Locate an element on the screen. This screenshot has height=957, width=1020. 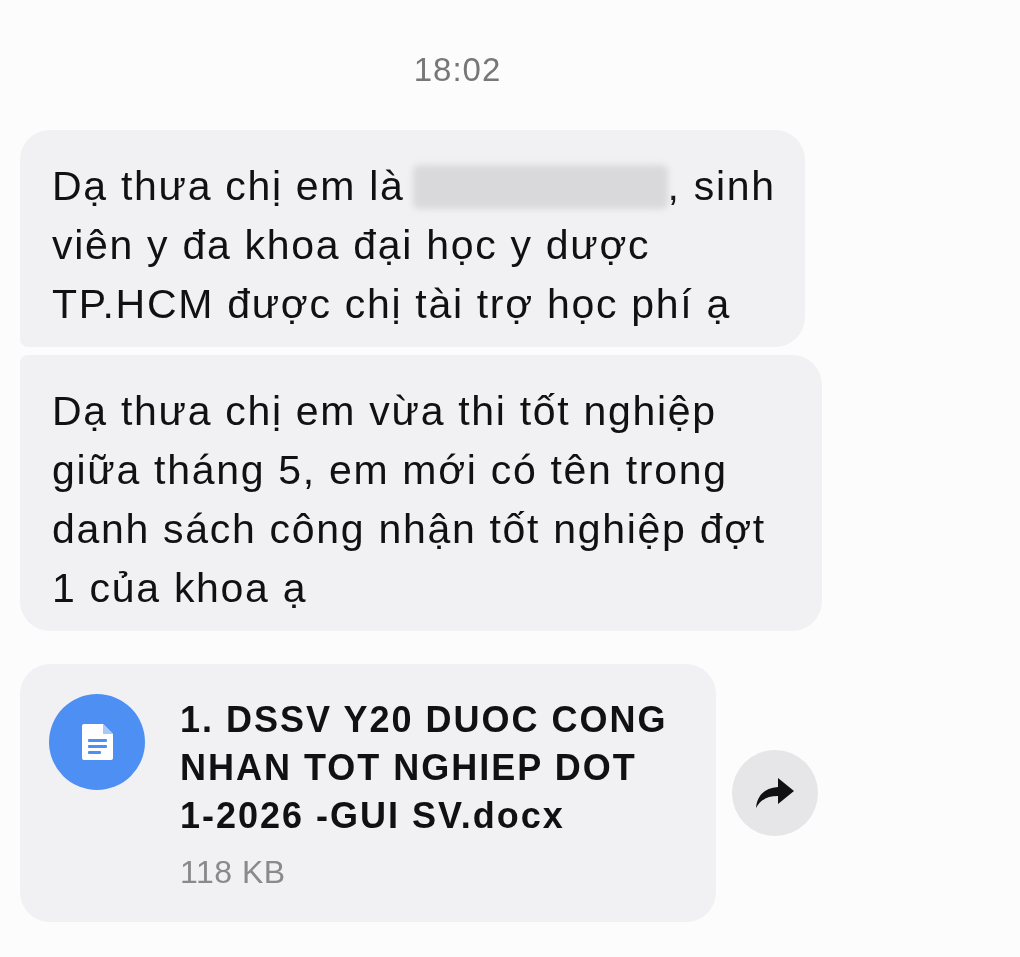
message-text: Dạ thưa chị em là , sinh viên y đa khoa đại học y dược TP.HCM được chị tài trợ học phí ạ is located at coordinates (414, 245).